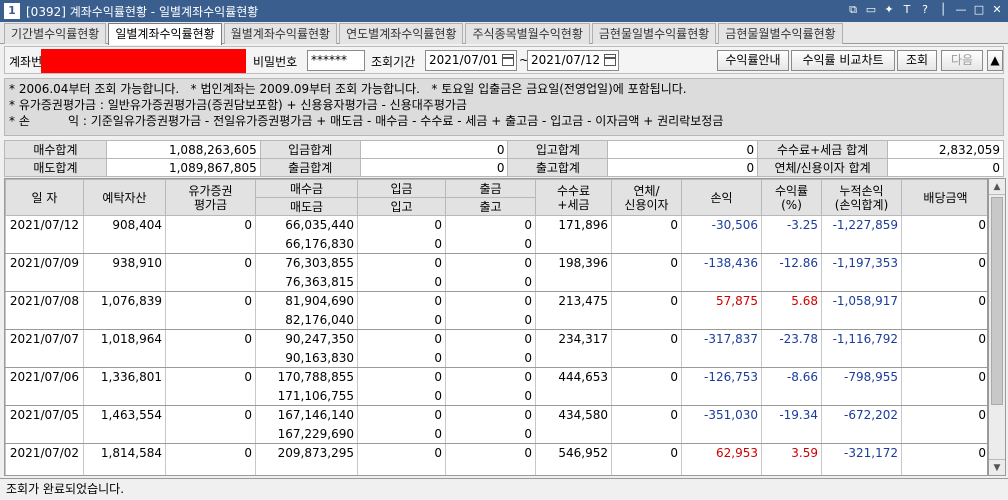  Describe the element at coordinates (336, 60) in the screenshot. I see `password-field: ******` at that location.